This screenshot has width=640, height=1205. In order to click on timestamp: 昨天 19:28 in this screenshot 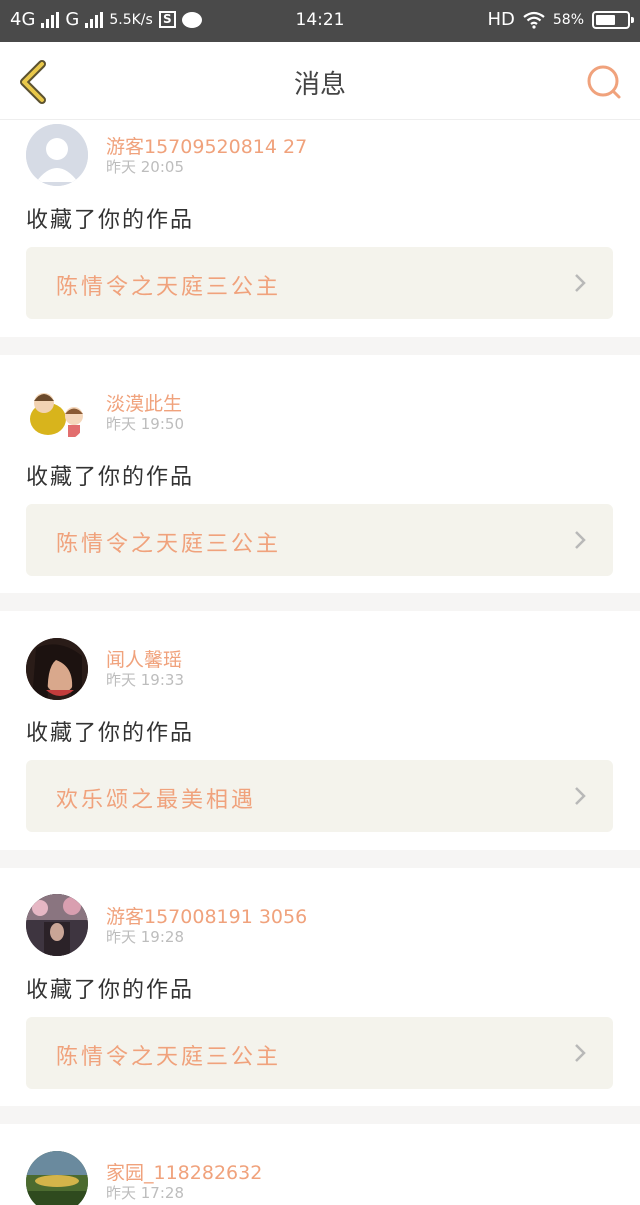, I will do `click(145, 937)`.